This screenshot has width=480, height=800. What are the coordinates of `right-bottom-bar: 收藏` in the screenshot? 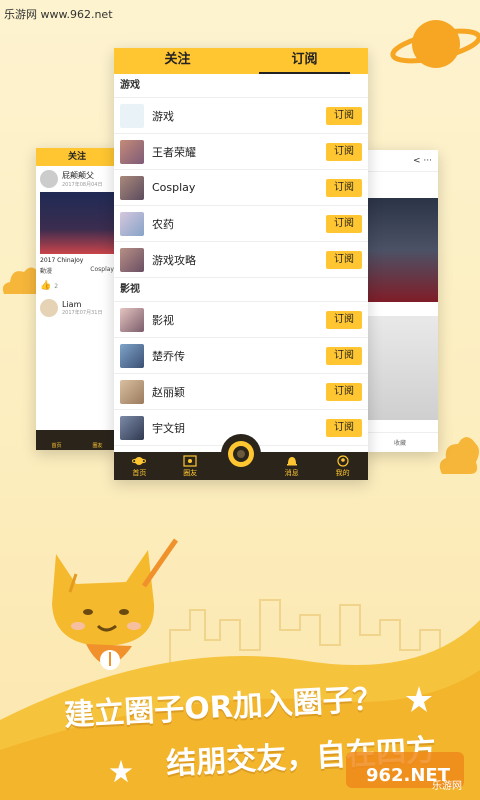 It's located at (400, 442).